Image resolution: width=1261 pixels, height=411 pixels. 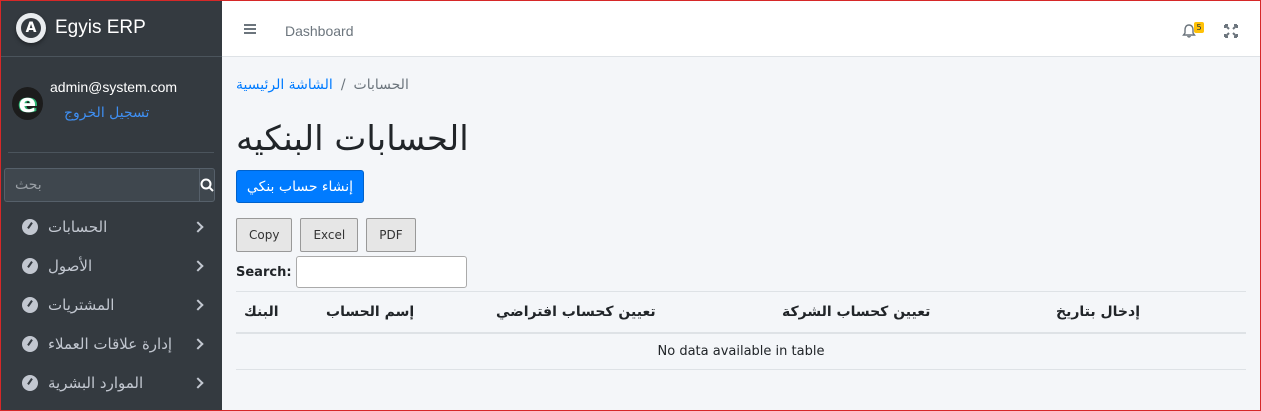 What do you see at coordinates (631, 312) in the screenshot?
I see `column-header-default-account: تعيين كحساب افتراضي` at bounding box center [631, 312].